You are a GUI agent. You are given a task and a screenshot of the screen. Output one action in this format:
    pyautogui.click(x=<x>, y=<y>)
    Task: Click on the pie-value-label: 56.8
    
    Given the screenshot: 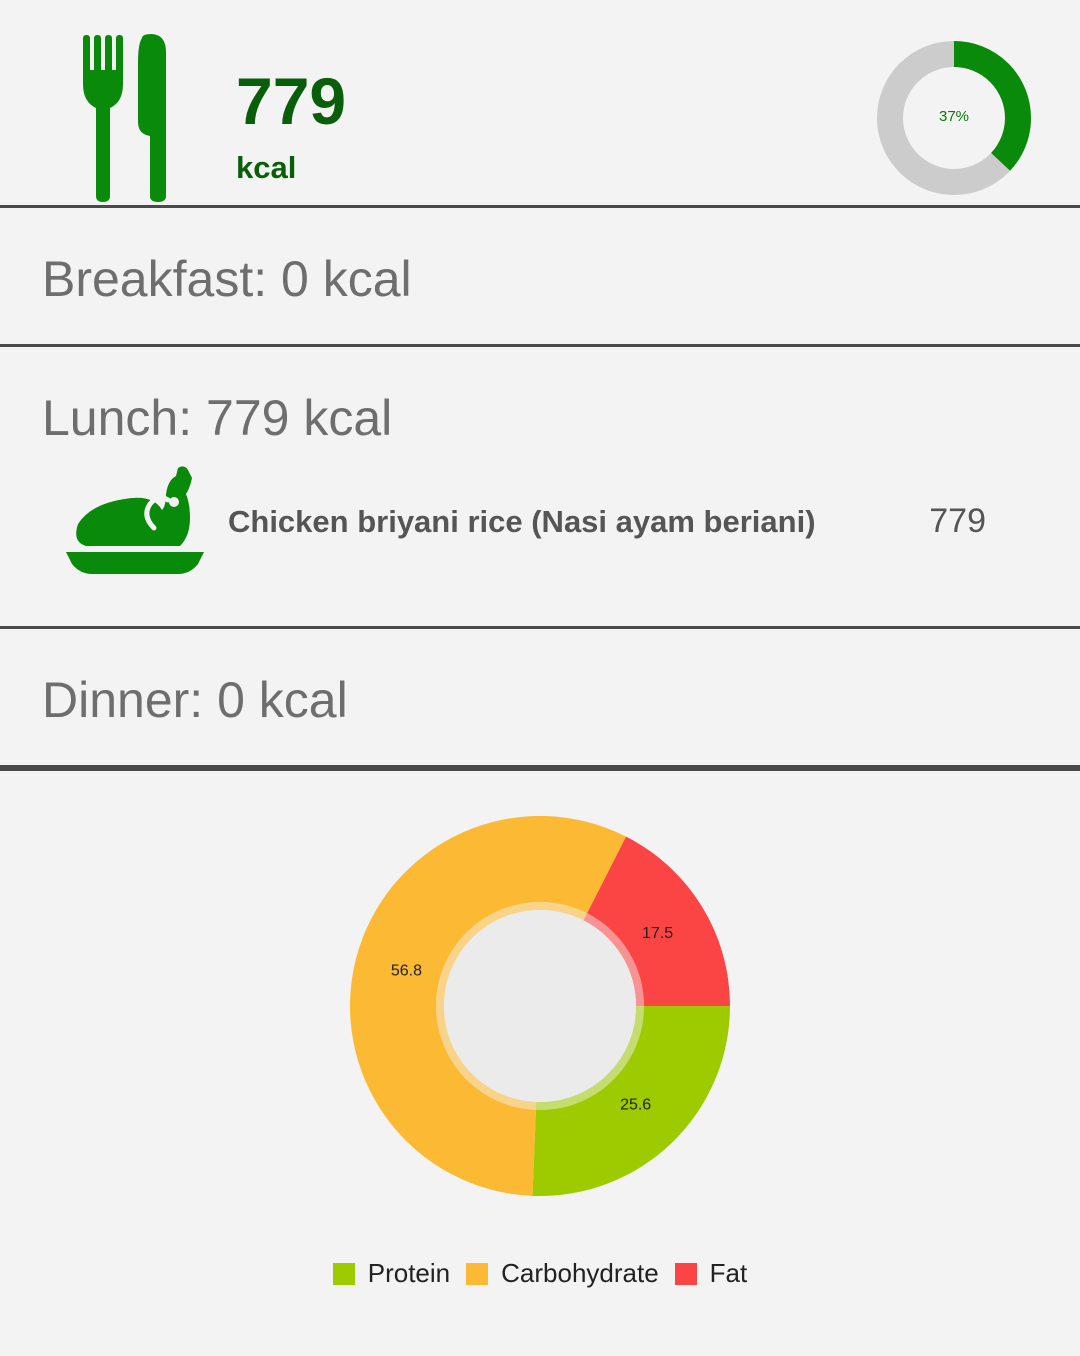 What is the action you would take?
    pyautogui.click(x=406, y=970)
    